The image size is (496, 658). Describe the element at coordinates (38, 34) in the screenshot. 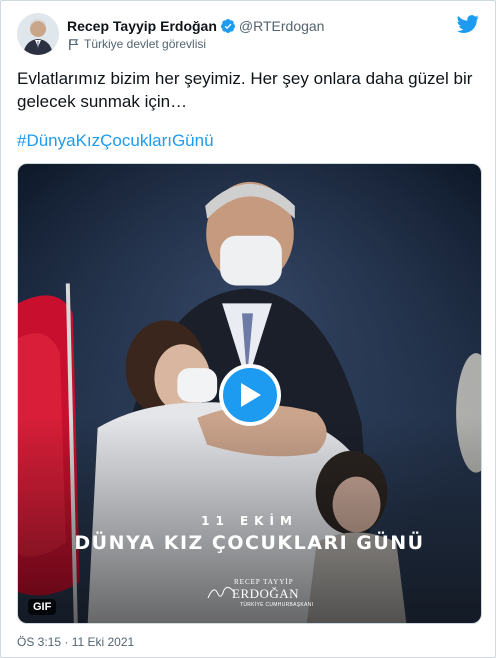

I see `avatar` at that location.